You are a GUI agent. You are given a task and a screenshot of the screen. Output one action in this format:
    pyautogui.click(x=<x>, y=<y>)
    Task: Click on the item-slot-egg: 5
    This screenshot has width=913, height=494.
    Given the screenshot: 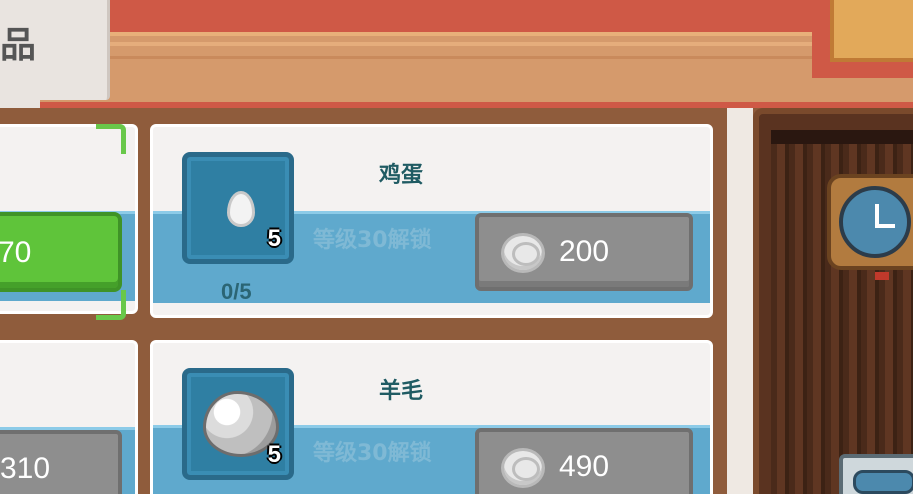 What is the action you would take?
    pyautogui.click(x=238, y=208)
    